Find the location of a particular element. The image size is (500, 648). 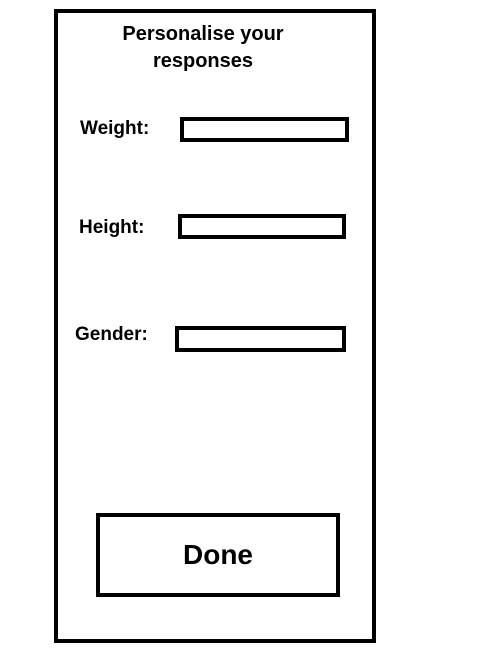

gender-input is located at coordinates (260, 339).